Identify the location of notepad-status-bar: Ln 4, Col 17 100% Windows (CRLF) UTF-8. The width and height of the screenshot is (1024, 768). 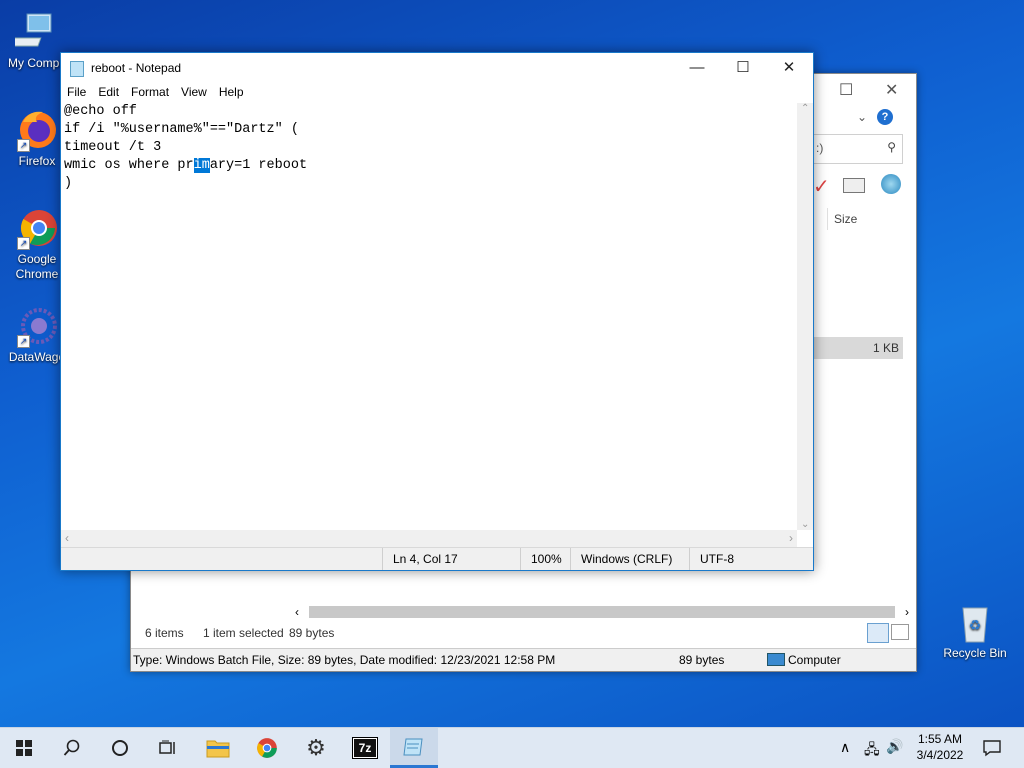
(437, 558).